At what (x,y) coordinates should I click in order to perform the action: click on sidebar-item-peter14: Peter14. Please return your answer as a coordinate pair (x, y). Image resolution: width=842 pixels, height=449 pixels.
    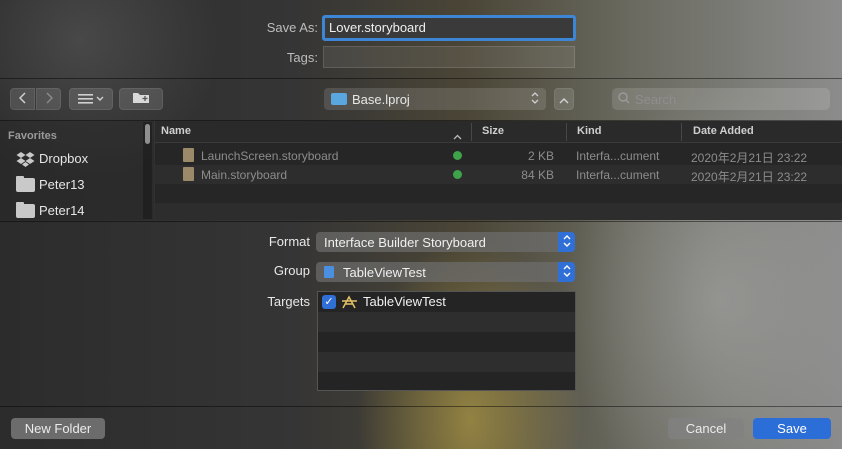
    Looking at the image, I should click on (50, 209).